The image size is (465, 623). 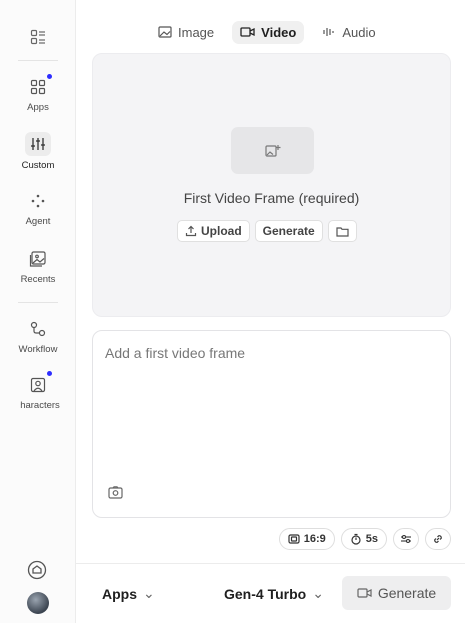 What do you see at coordinates (294, 539) in the screenshot?
I see `aspect-ratio-icon` at bounding box center [294, 539].